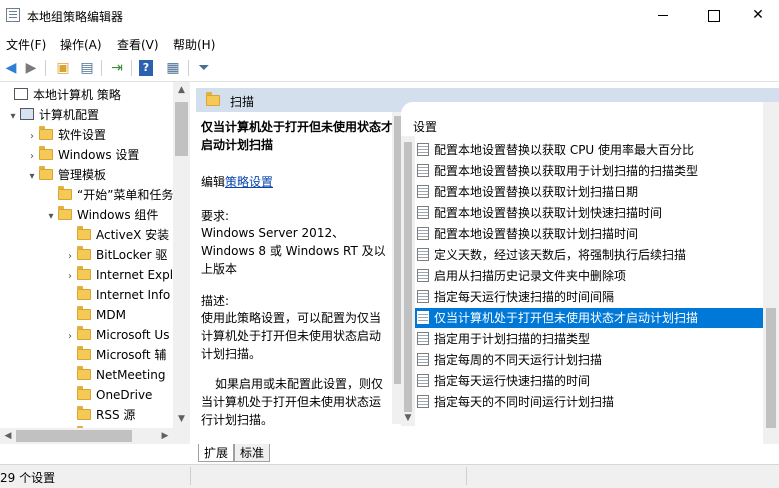 This screenshot has height=488, width=779. I want to click on tree-item: ▾ Windows 组件, so click(101, 215).